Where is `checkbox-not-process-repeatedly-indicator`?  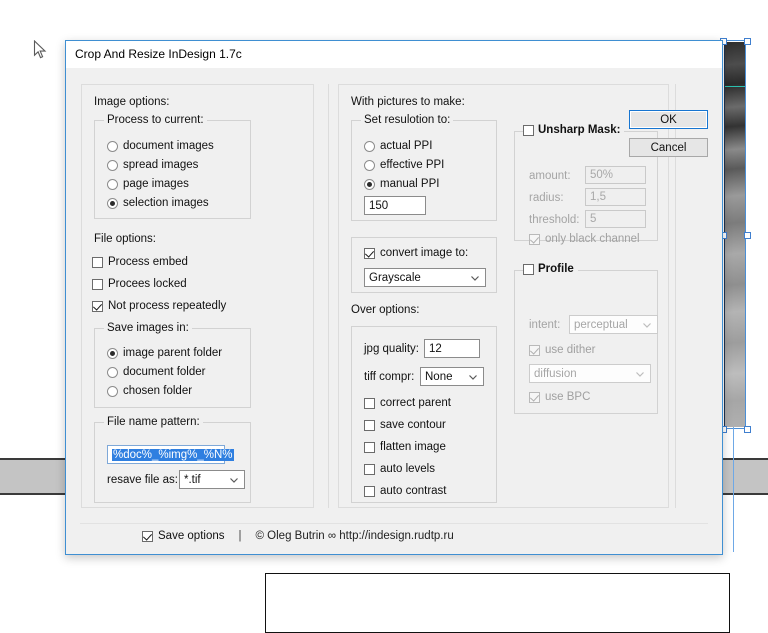
checkbox-not-process-repeatedly-indicator is located at coordinates (97, 306).